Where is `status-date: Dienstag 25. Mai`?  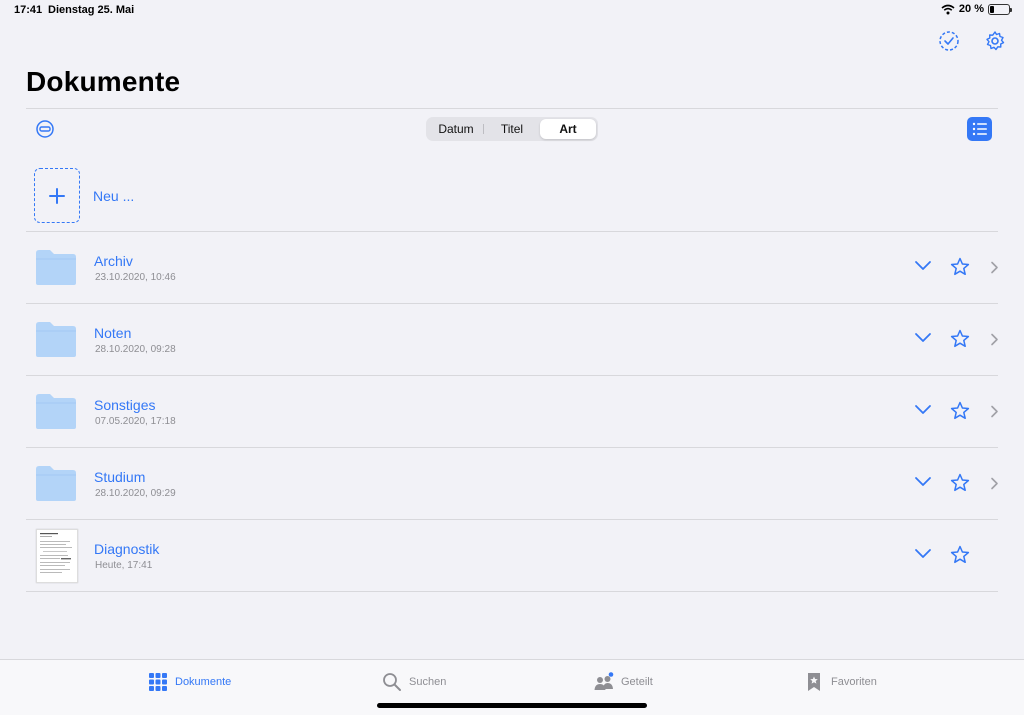
status-date: Dienstag 25. Mai is located at coordinates (91, 10).